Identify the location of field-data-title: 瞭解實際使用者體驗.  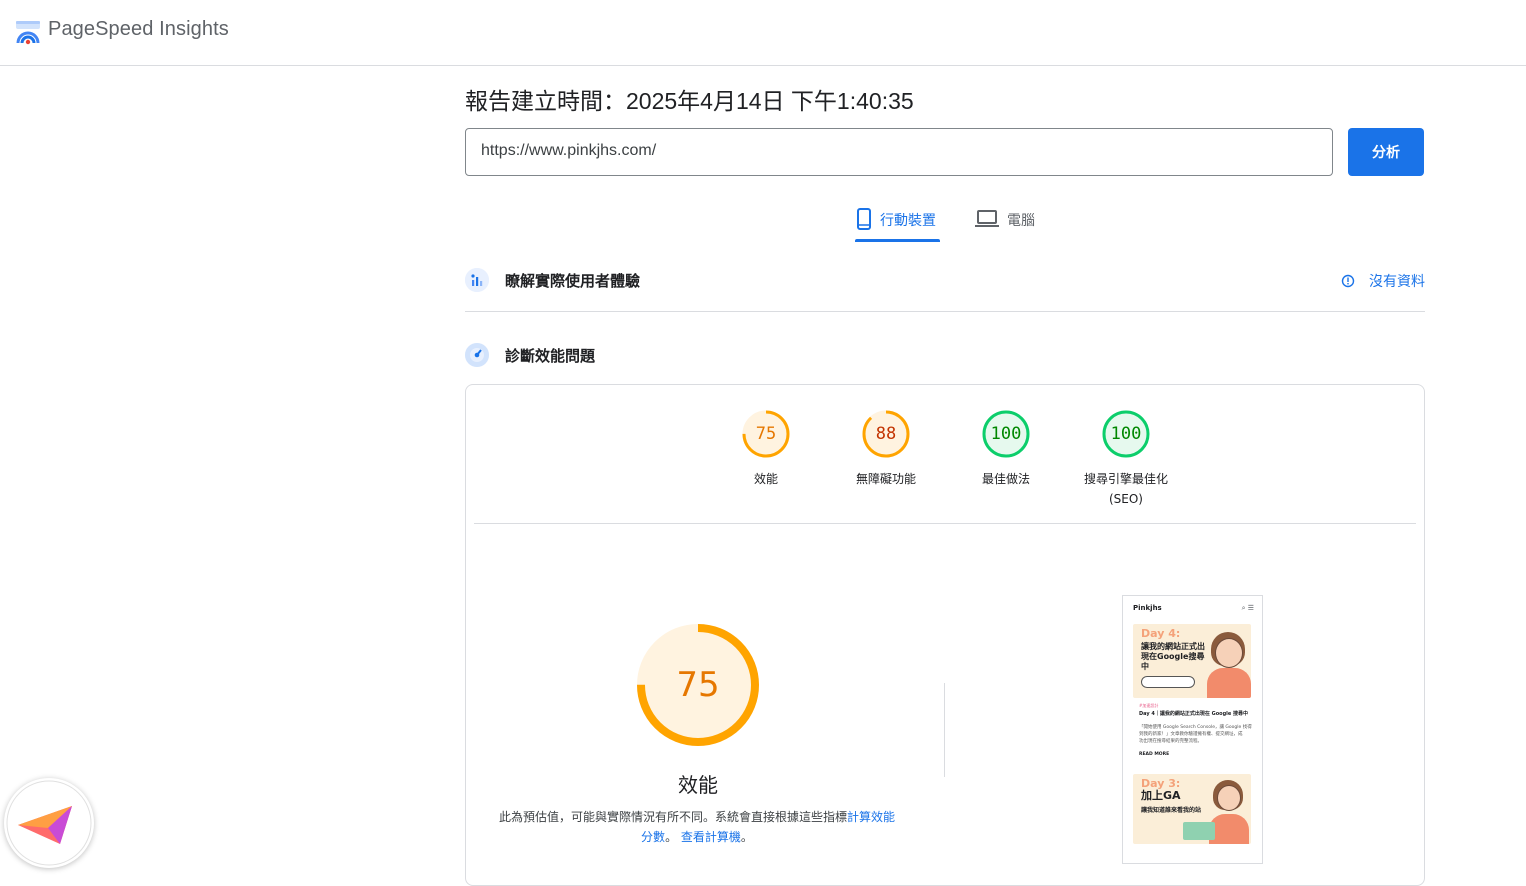
(573, 280).